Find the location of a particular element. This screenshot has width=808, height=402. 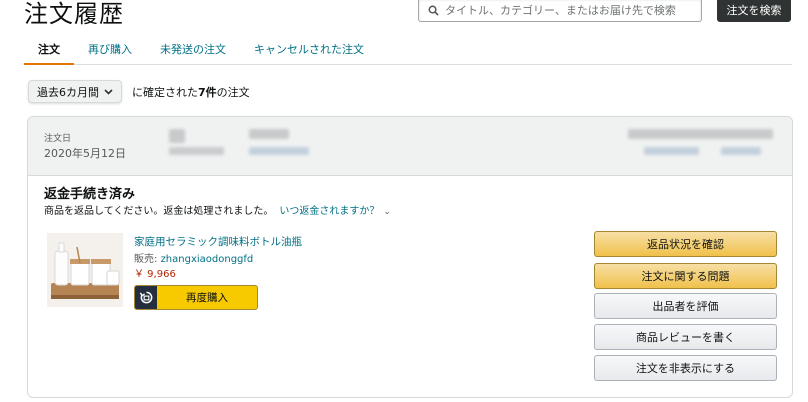

order-count: 7件 is located at coordinates (207, 92).